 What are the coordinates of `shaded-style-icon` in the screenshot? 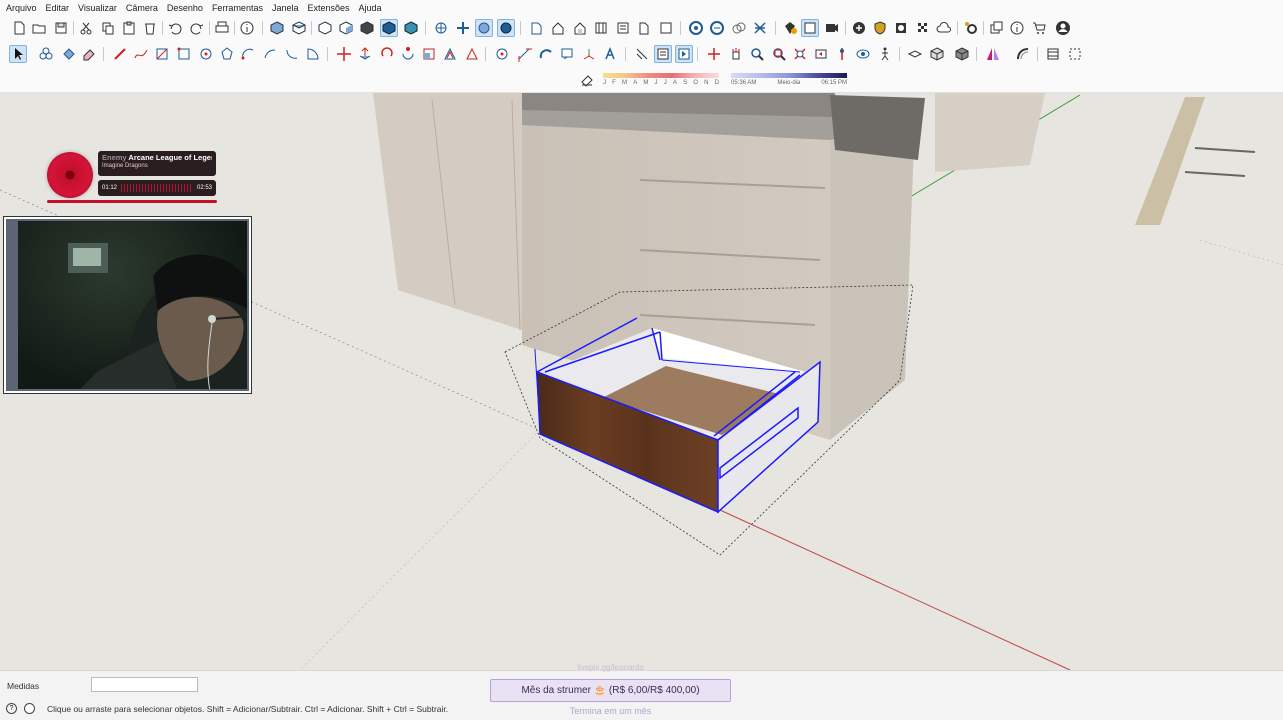 It's located at (389, 28).